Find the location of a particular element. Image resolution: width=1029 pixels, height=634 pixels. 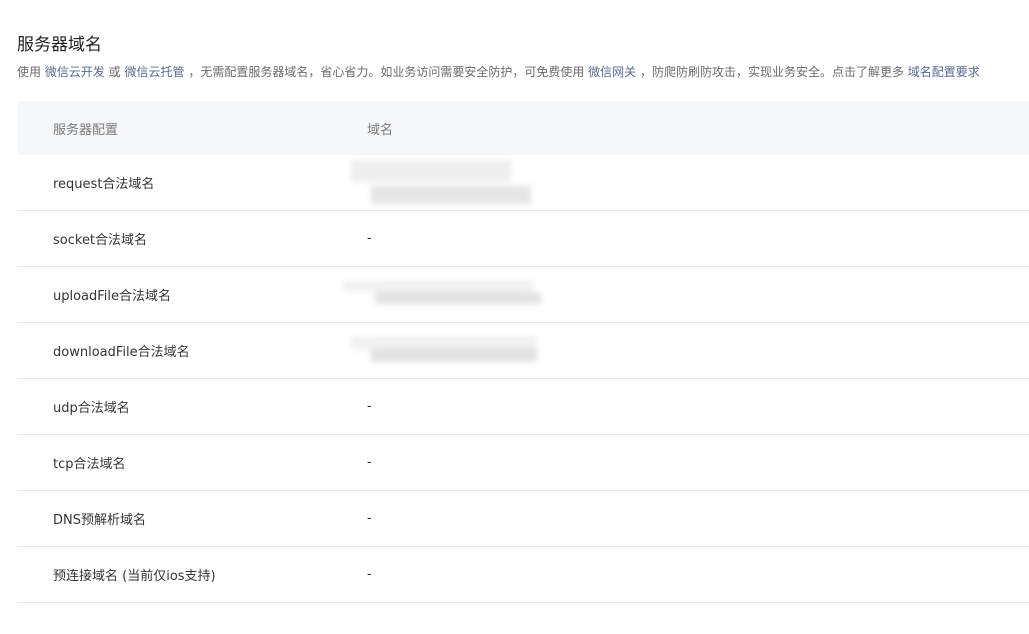

link-wechat-gateway: 微信网关 is located at coordinates (612, 72).